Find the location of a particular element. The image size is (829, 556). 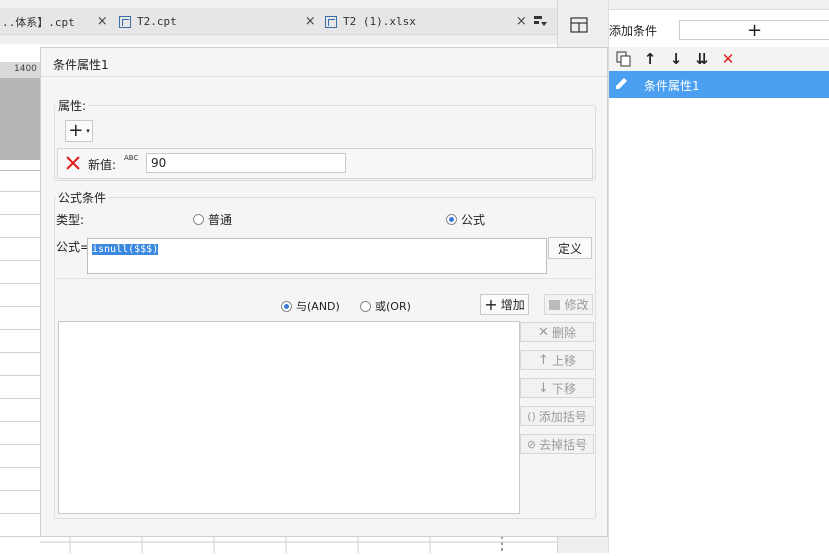

abc-type-icon: ABC is located at coordinates (131, 158).